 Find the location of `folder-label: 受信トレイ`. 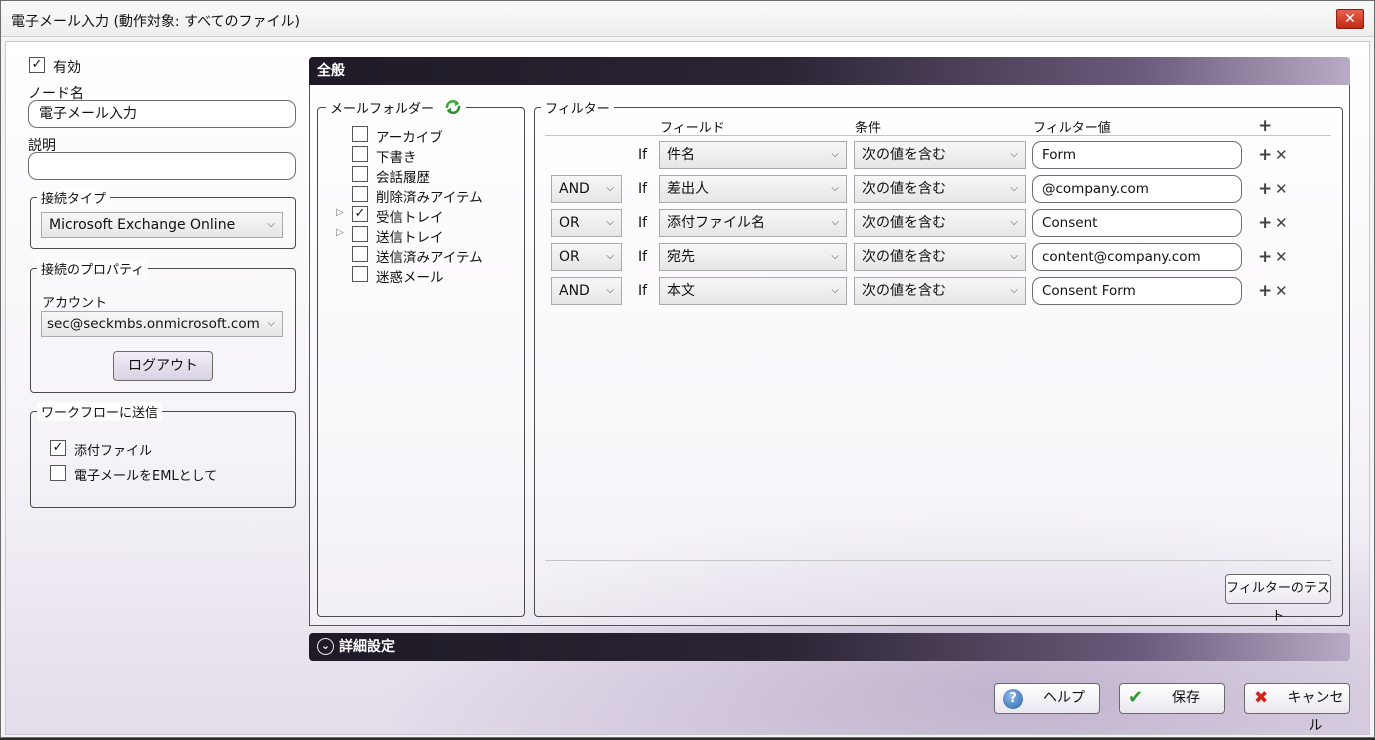

folder-label: 受信トレイ is located at coordinates (410, 218).